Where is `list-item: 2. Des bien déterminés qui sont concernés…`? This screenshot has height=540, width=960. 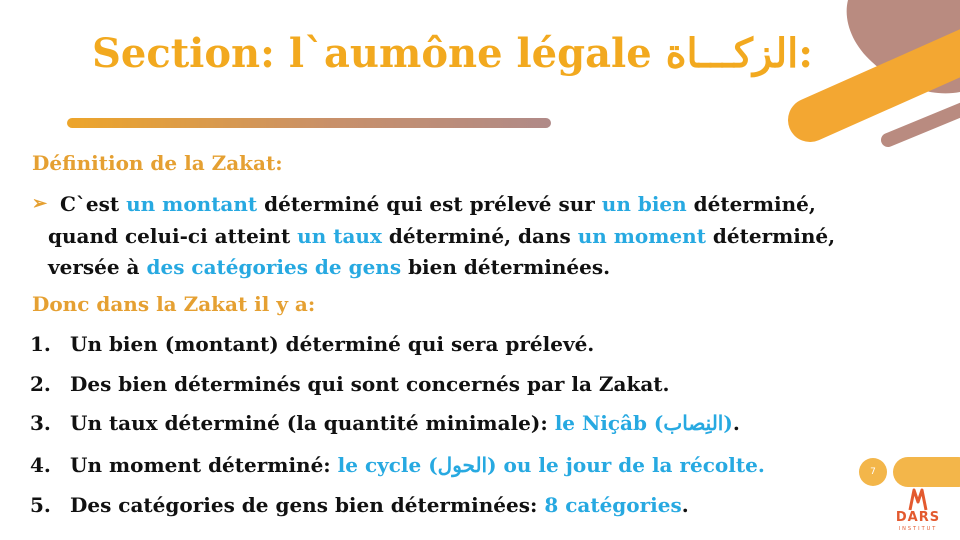 list-item: 2. Des bien déterminés qui sont concernés… is located at coordinates (350, 384).